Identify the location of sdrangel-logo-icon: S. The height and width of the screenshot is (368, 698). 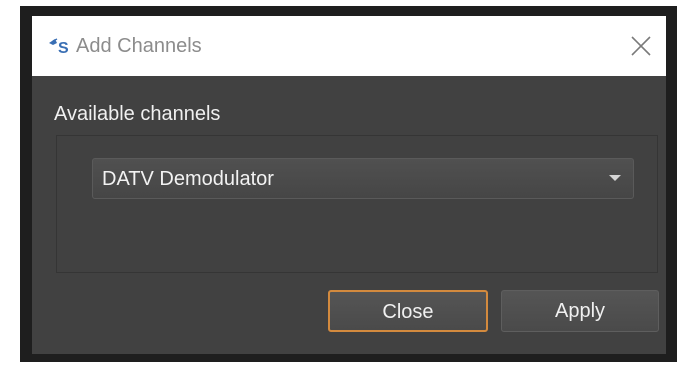
(59, 47).